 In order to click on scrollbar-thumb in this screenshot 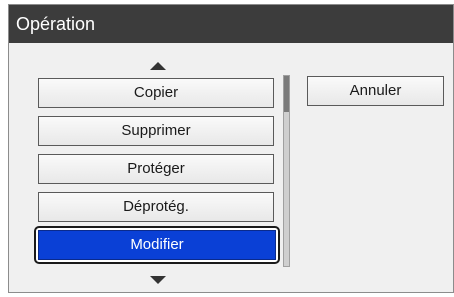, I will do `click(286, 94)`.